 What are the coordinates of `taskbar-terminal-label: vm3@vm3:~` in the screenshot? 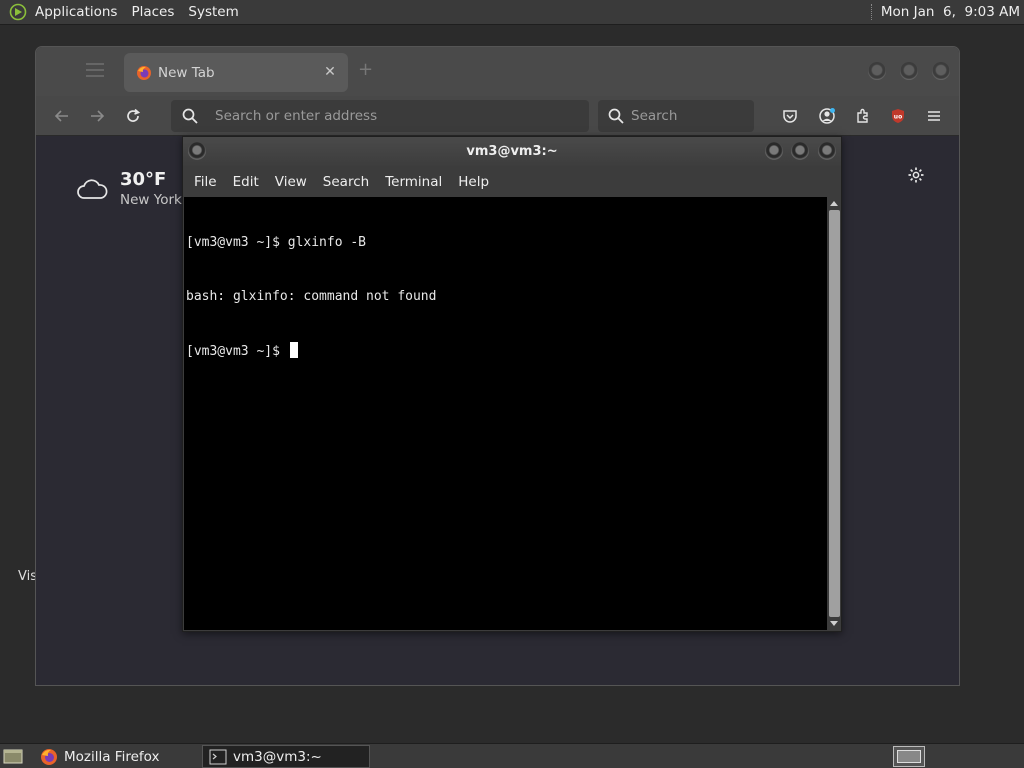 It's located at (277, 756).